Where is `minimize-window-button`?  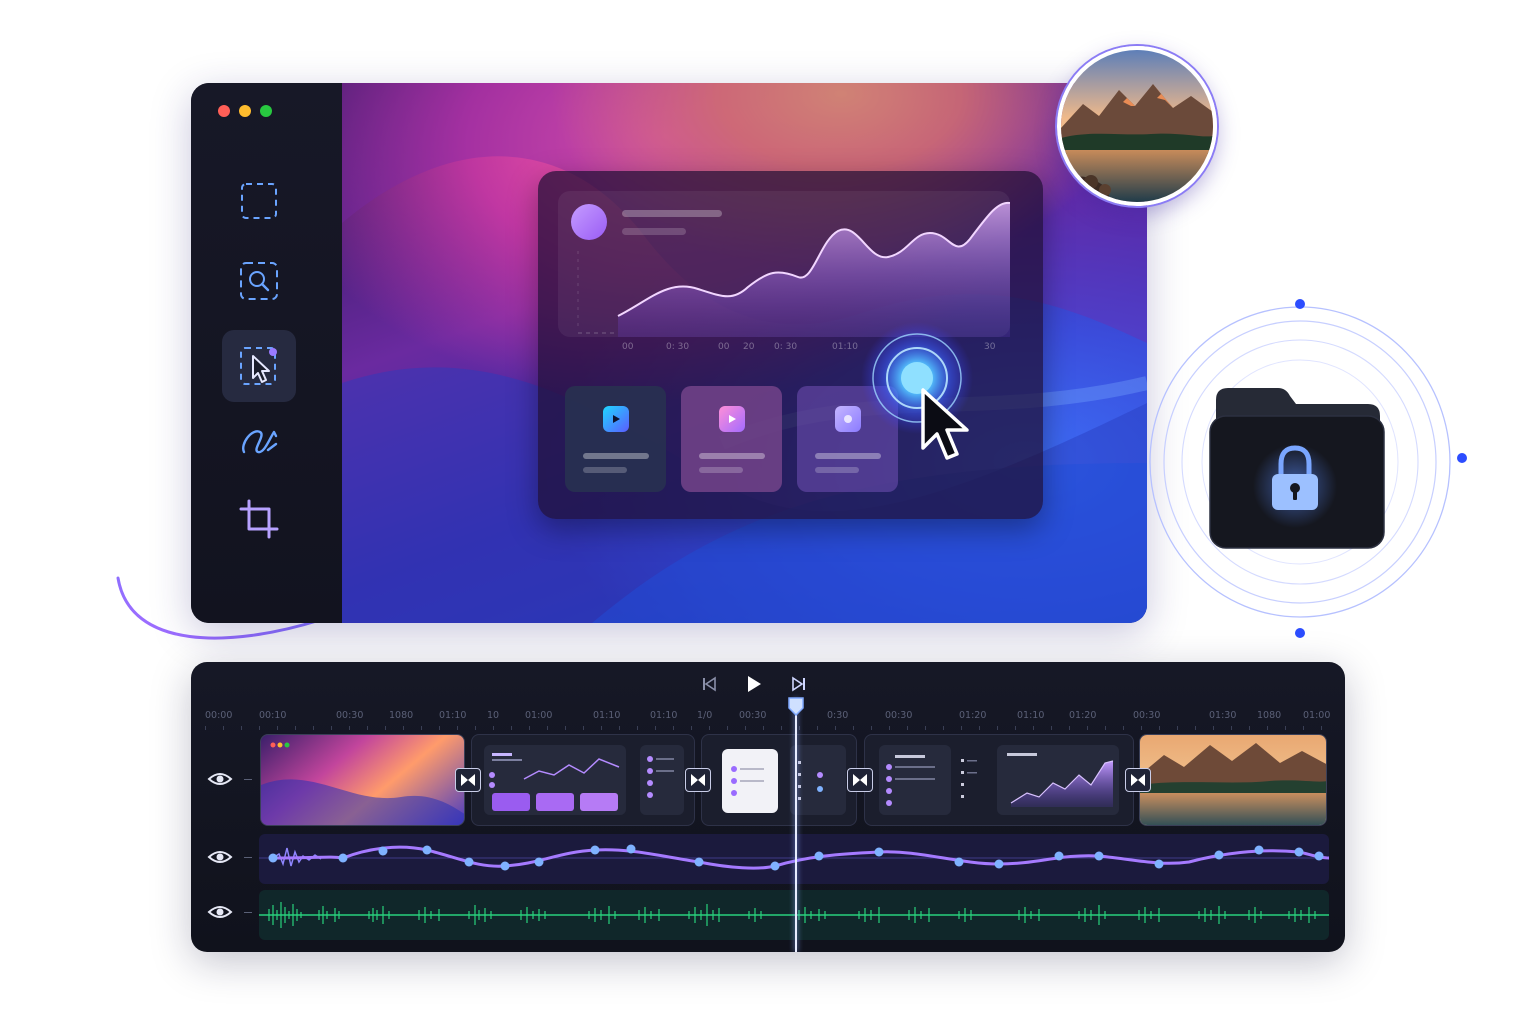 minimize-window-button is located at coordinates (245, 111).